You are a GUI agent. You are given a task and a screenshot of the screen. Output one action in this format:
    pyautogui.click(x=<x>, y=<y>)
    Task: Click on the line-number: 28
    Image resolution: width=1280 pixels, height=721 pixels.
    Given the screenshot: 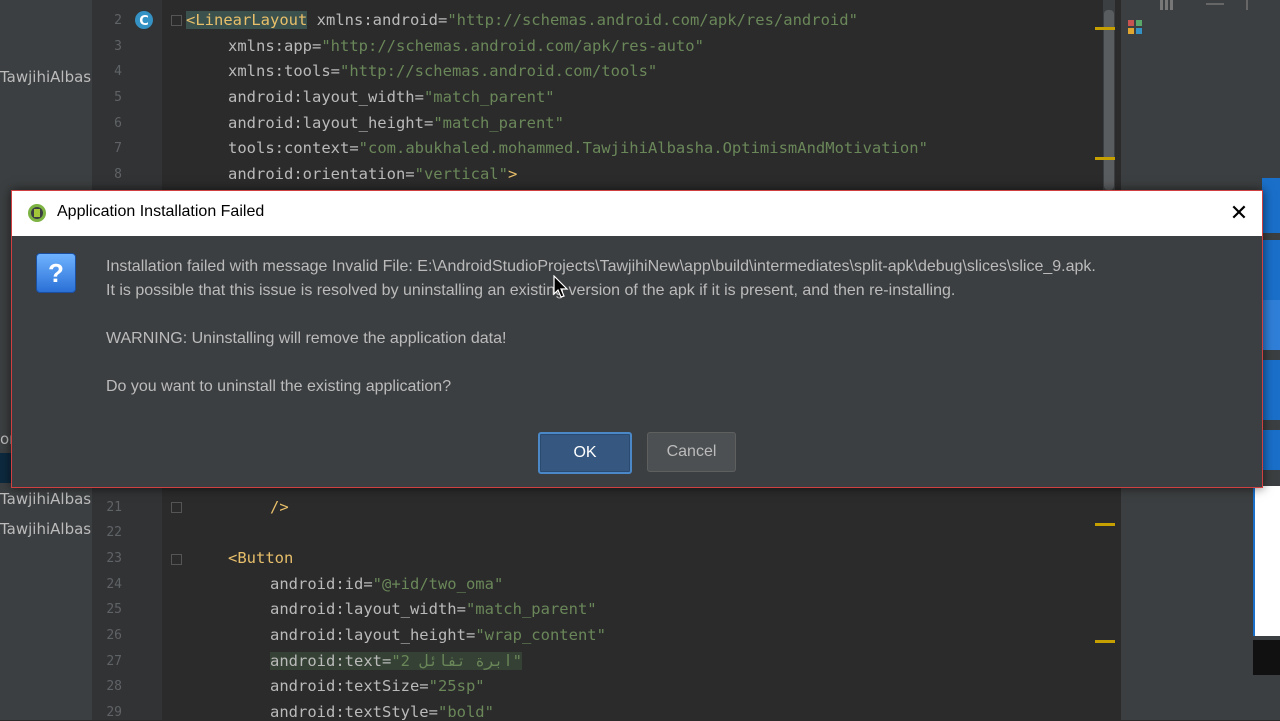 What is the action you would take?
    pyautogui.click(x=114, y=686)
    